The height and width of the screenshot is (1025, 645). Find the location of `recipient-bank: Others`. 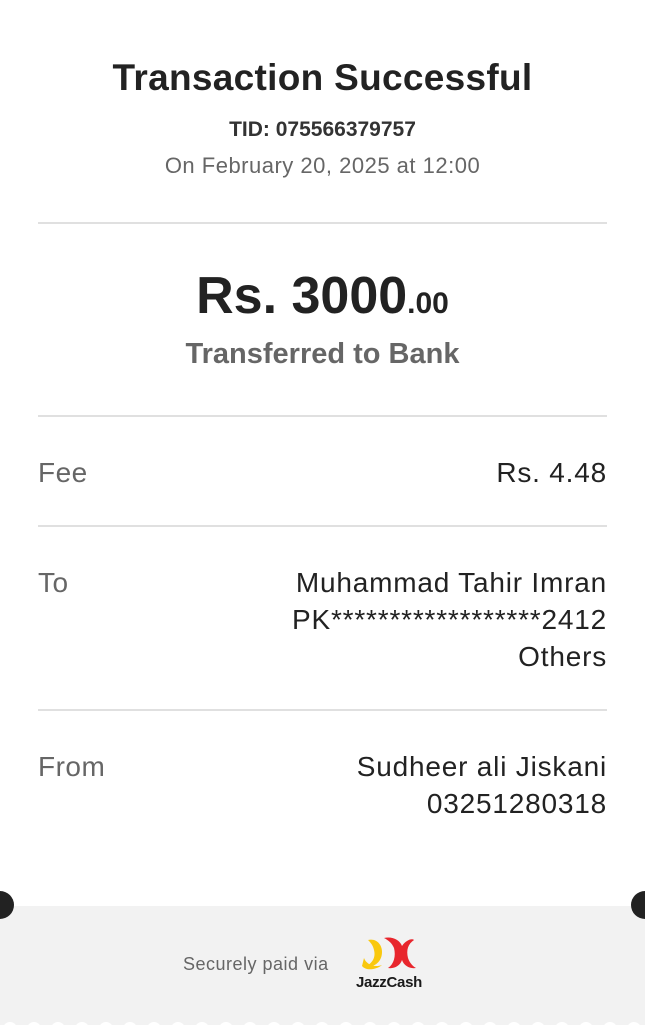

recipient-bank: Others is located at coordinates (562, 656).